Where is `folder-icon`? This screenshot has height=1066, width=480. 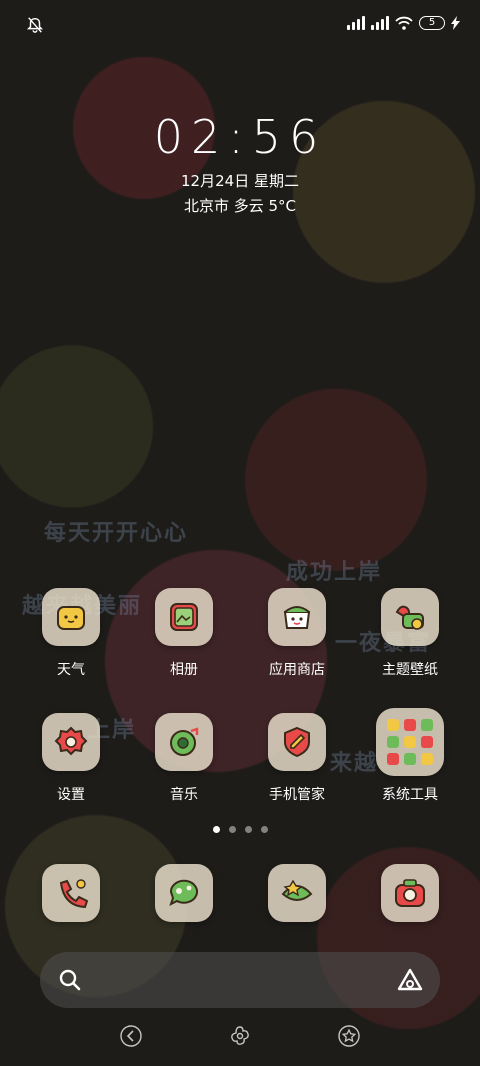
folder-icon is located at coordinates (410, 742).